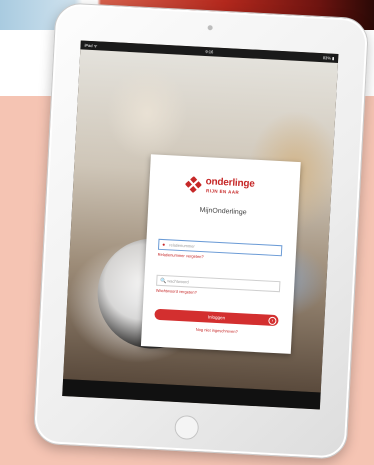 This screenshot has width=374, height=465. Describe the element at coordinates (178, 281) in the screenshot. I see `password-placeholder: wachtwoord` at that location.